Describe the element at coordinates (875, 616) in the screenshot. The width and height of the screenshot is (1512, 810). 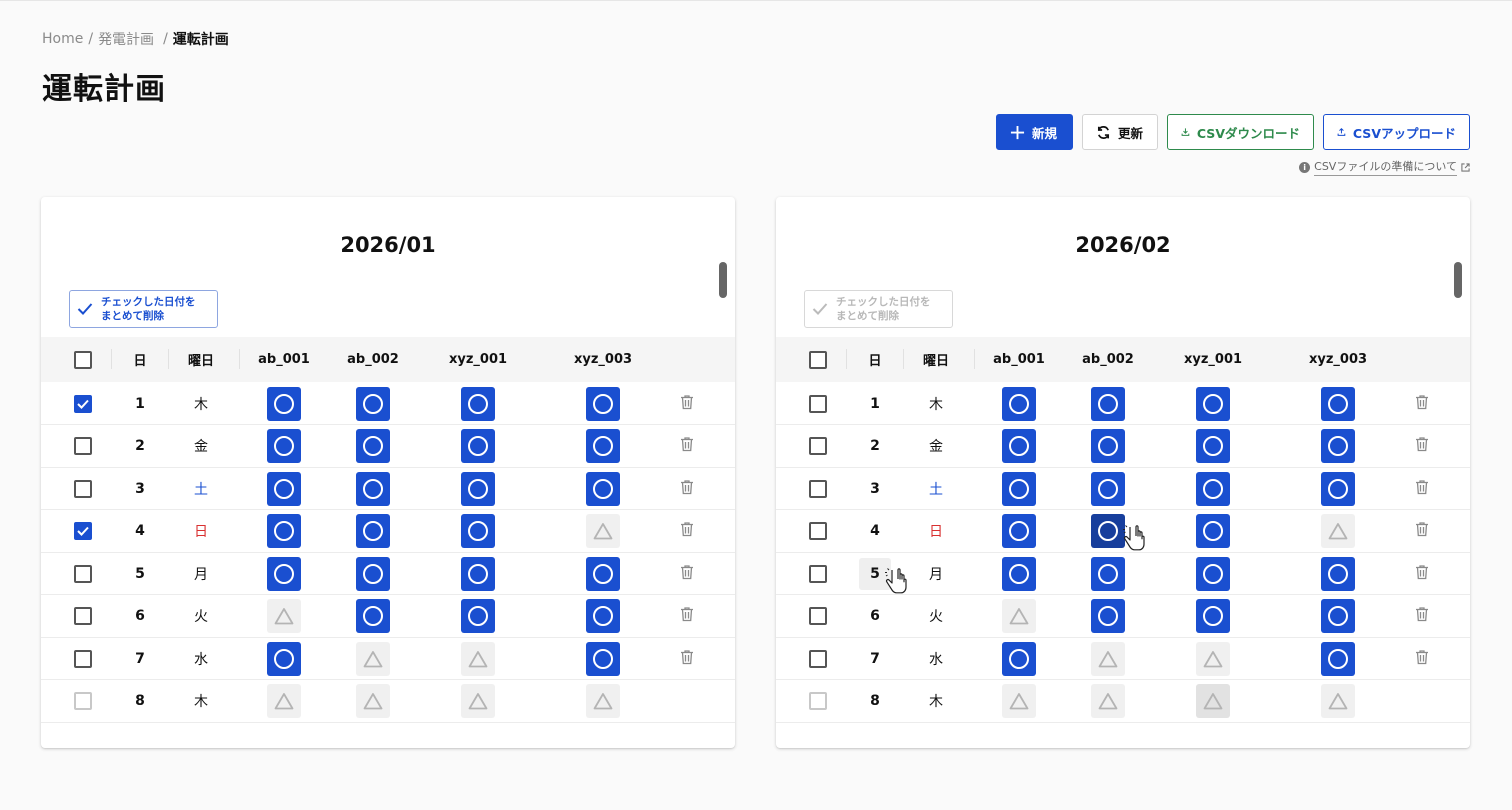
I see `day-number: 6` at that location.